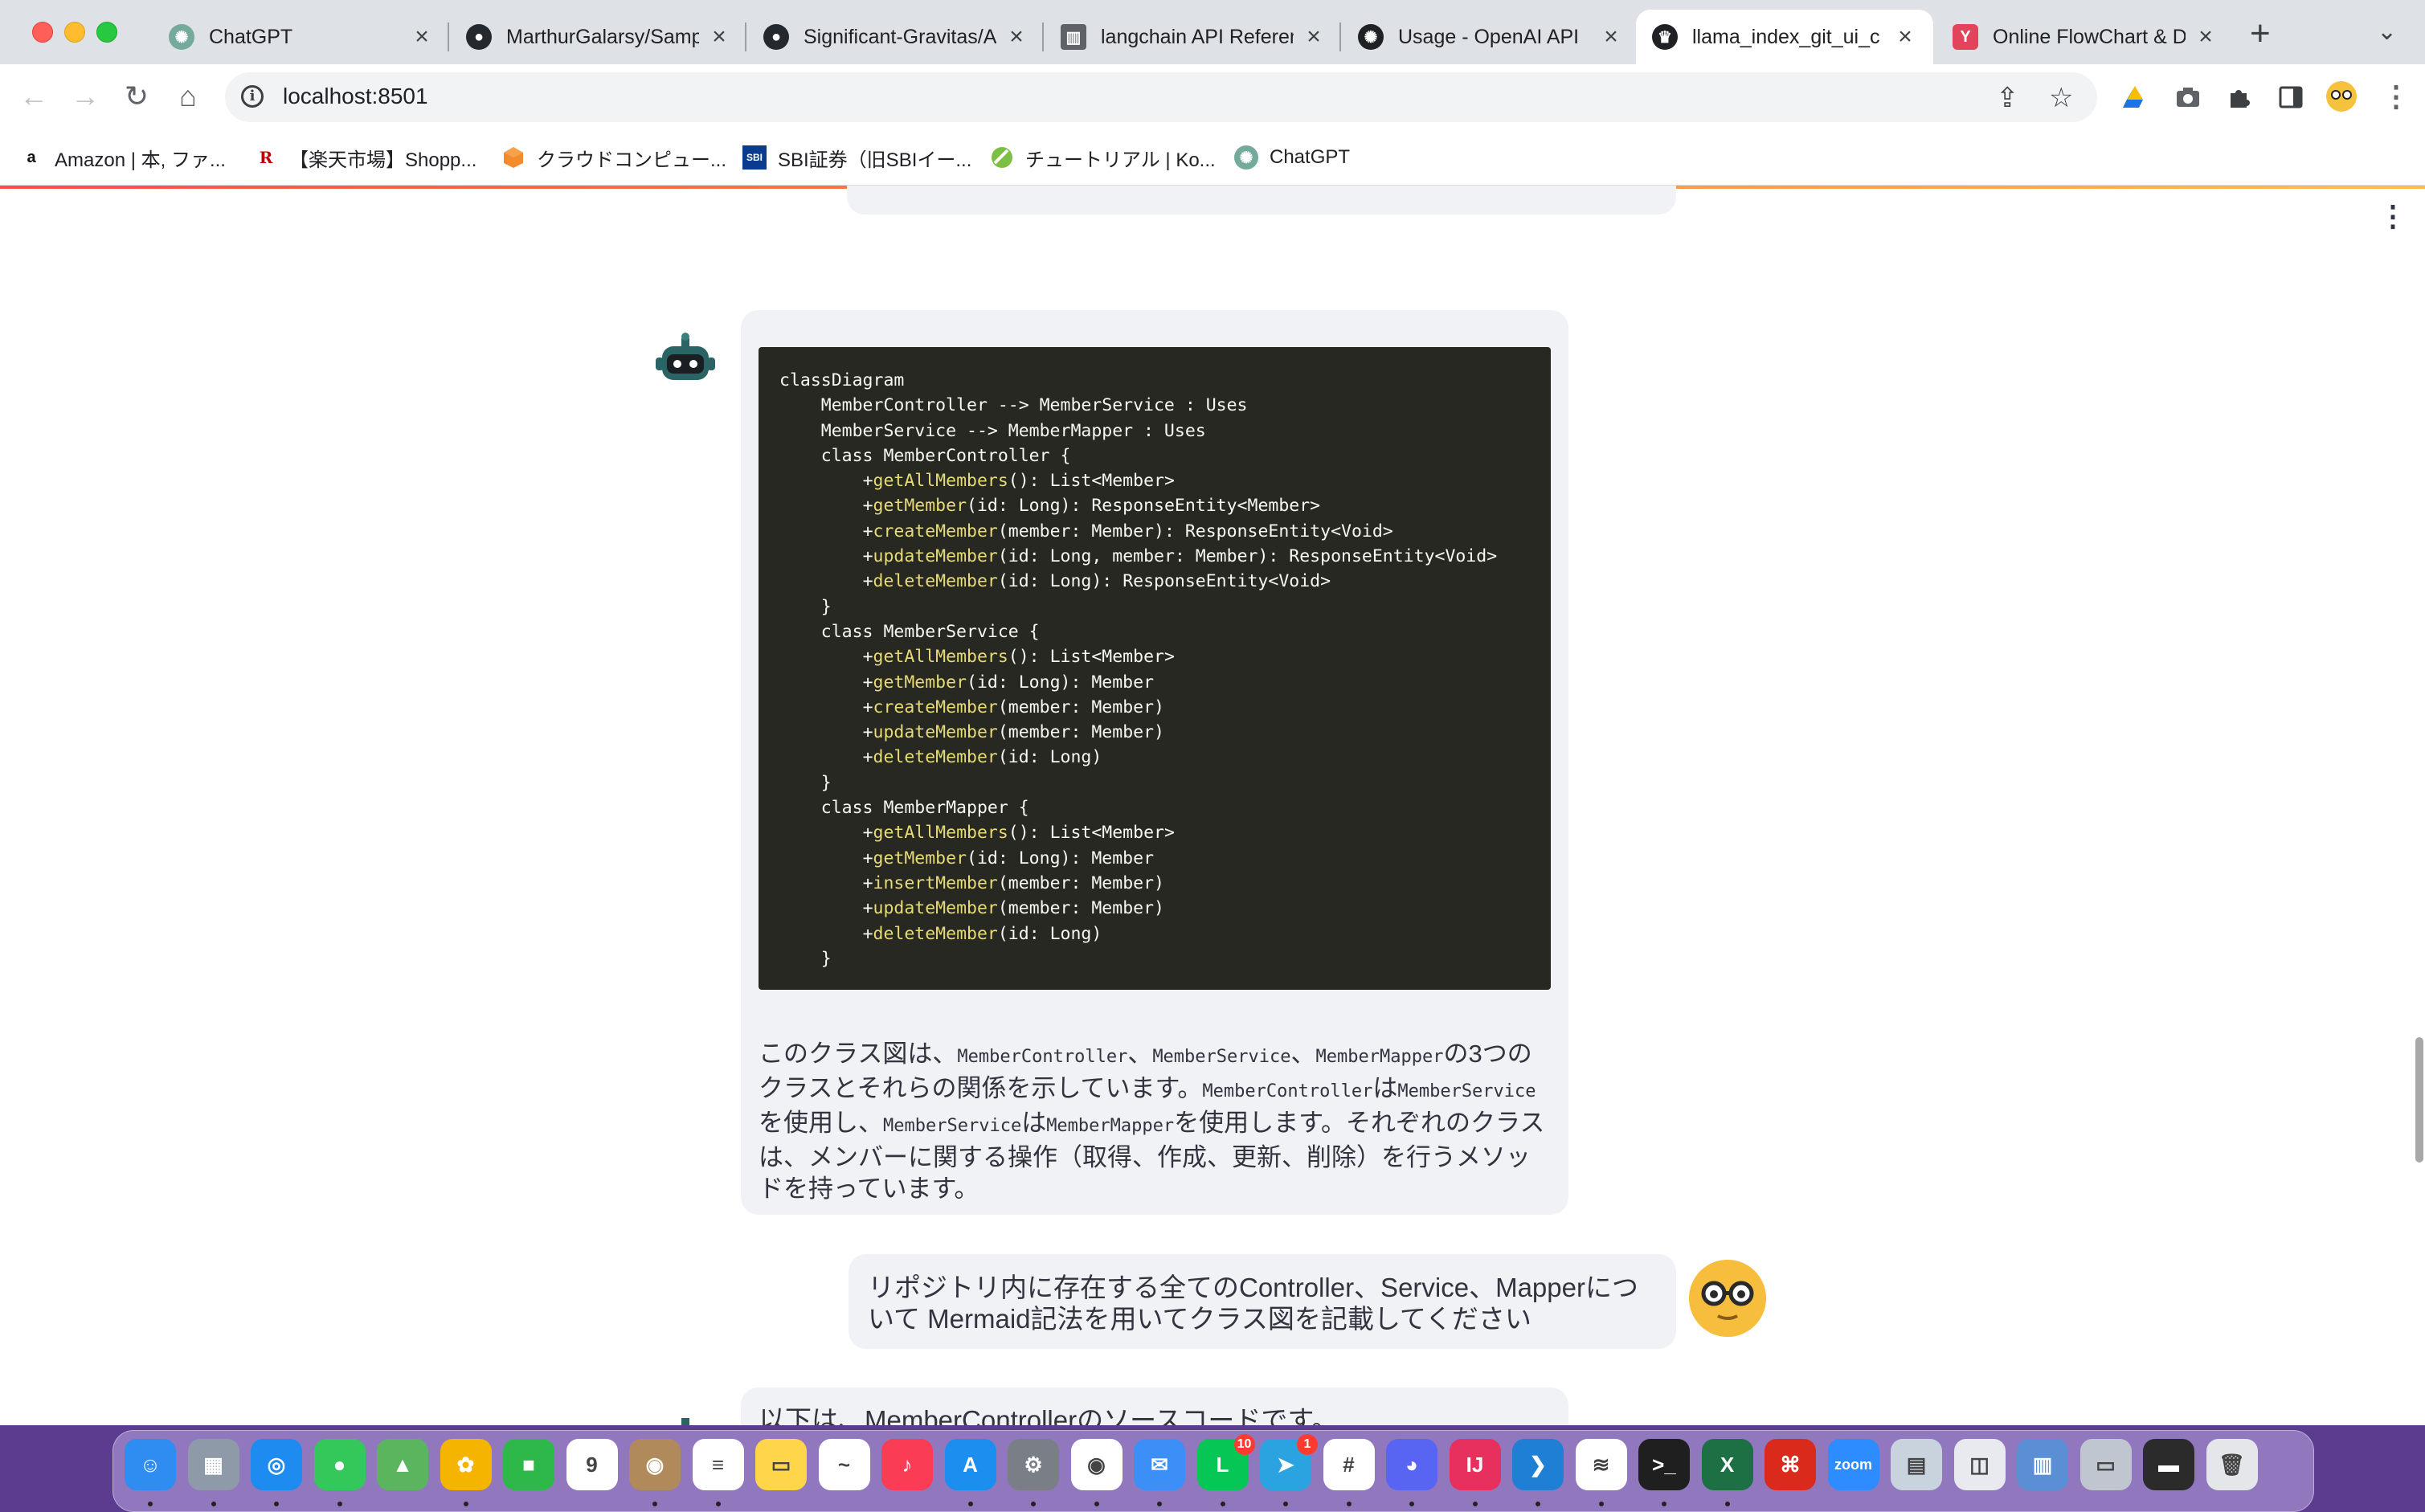 Image resolution: width=2425 pixels, height=1512 pixels. What do you see at coordinates (935, 757) in the screenshot?
I see `code-method-name: deleteMember` at bounding box center [935, 757].